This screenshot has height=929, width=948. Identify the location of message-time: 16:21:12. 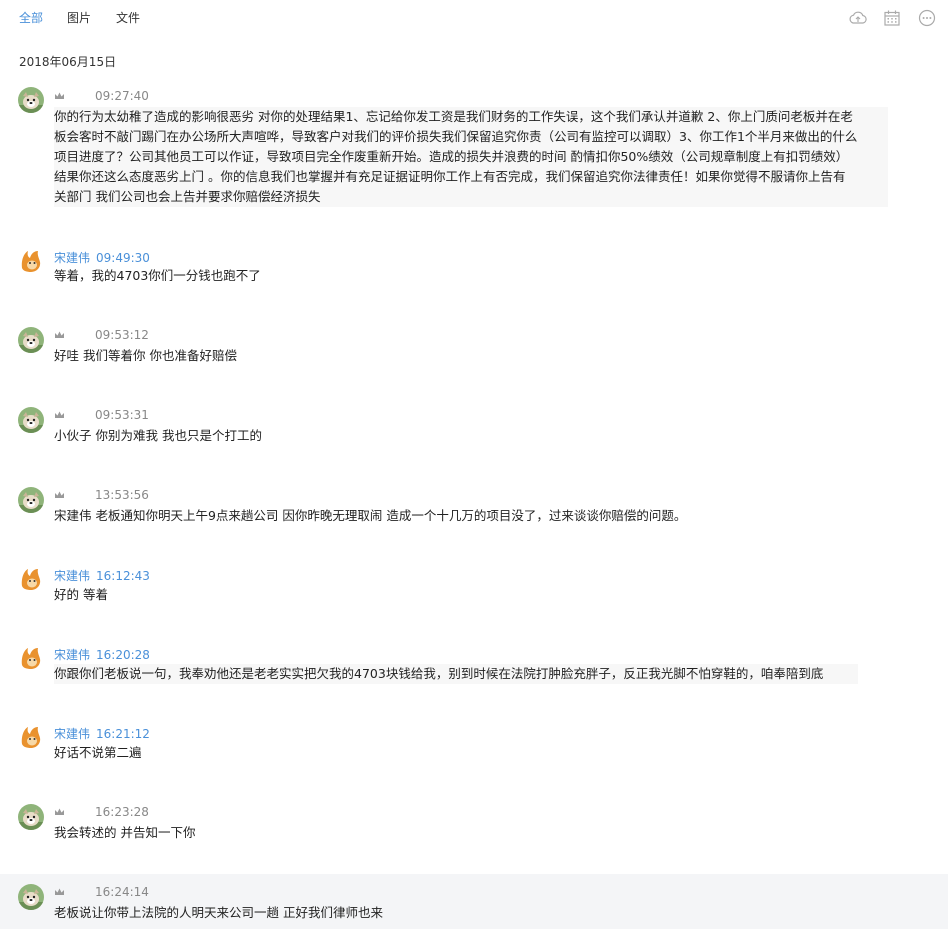
(123, 734).